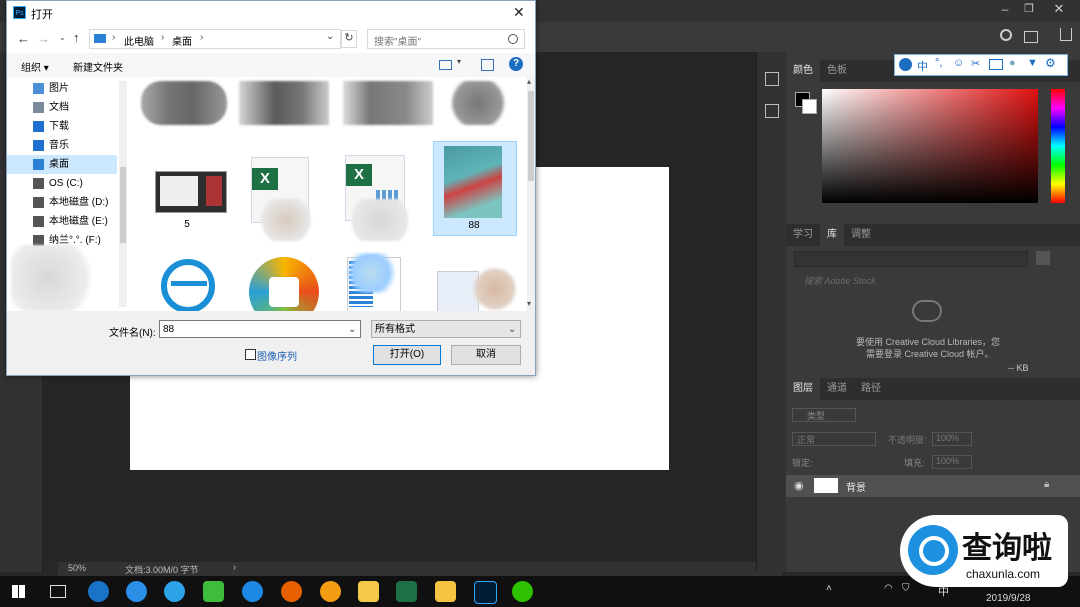 Image resolution: width=1080 pixels, height=607 pixels. Describe the element at coordinates (234, 567) in the screenshot. I see `chevron-right-icon: ›` at that location.